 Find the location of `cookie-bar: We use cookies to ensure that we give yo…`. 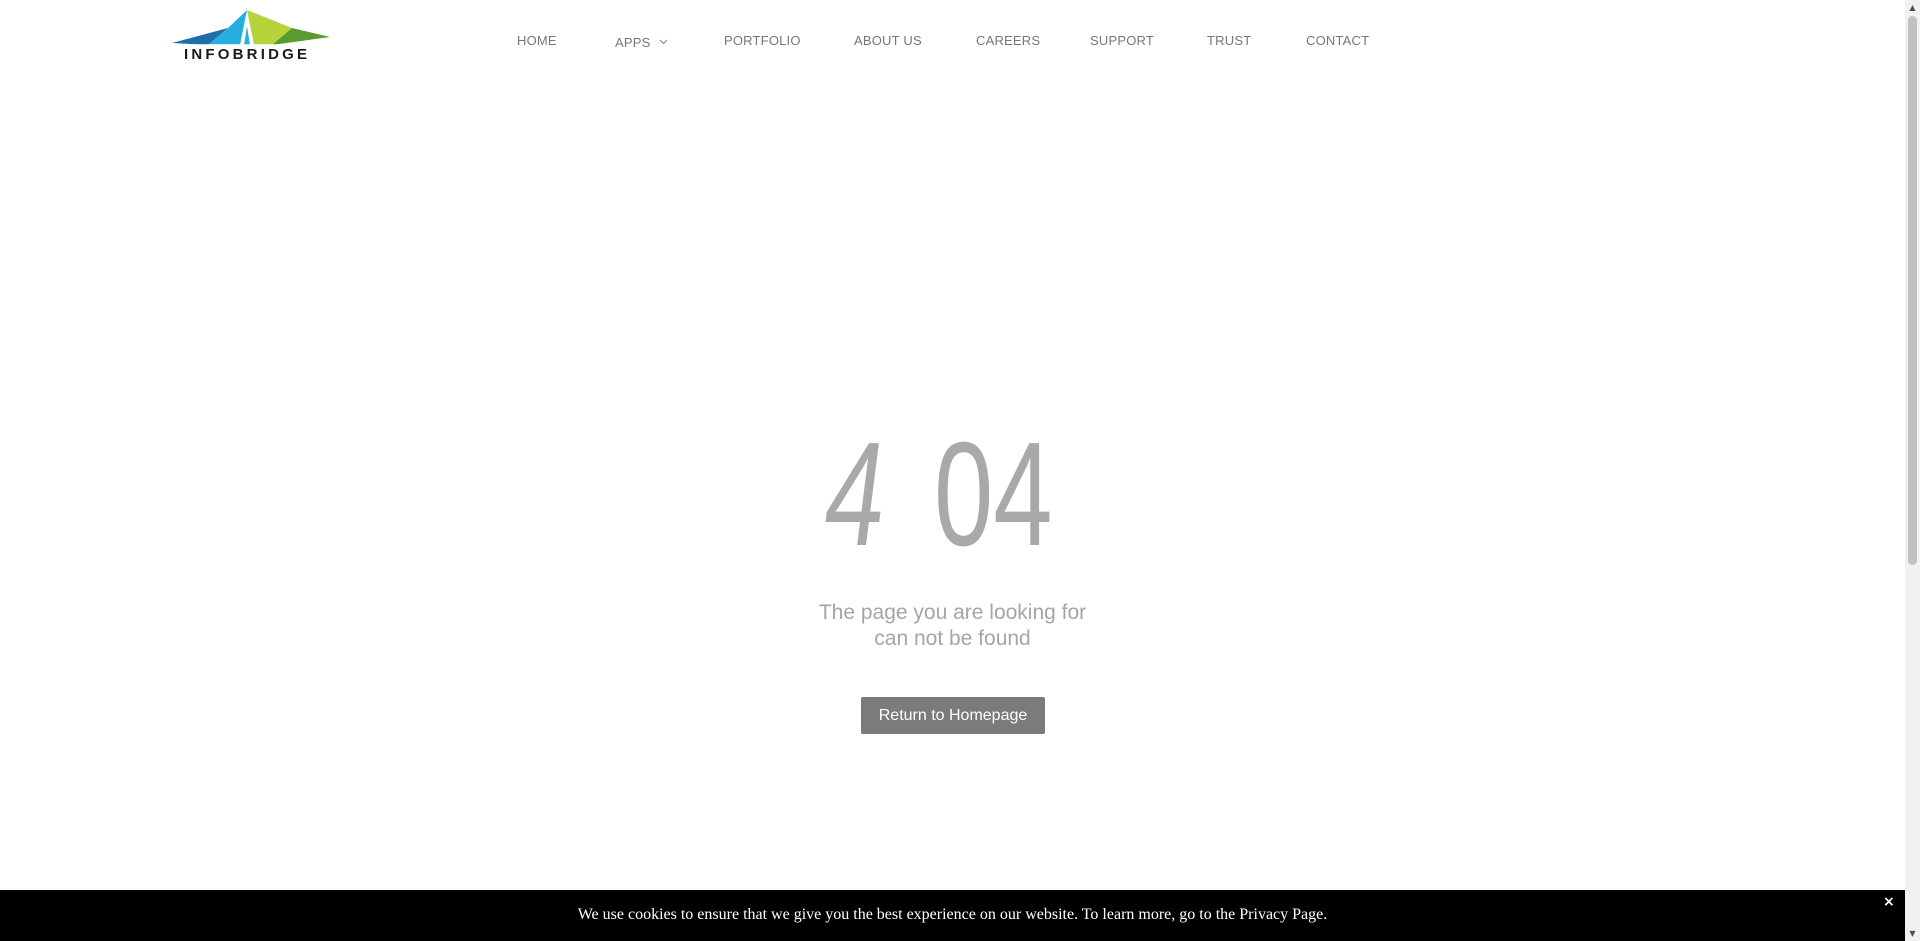

cookie-bar: We use cookies to ensure that we give yo… is located at coordinates (952, 915).